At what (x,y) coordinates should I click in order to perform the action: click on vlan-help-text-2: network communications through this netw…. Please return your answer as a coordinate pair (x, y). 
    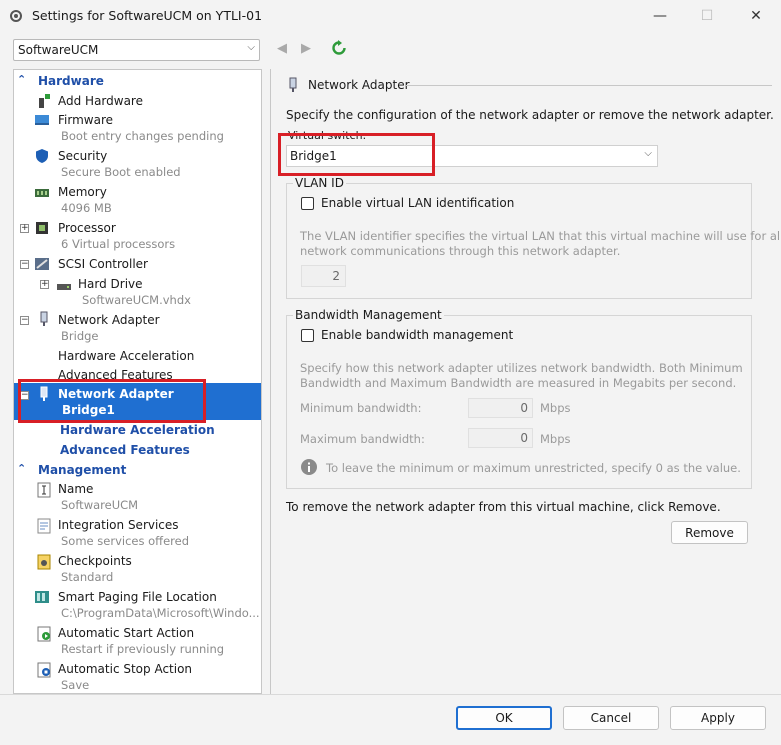
    Looking at the image, I should click on (460, 251).